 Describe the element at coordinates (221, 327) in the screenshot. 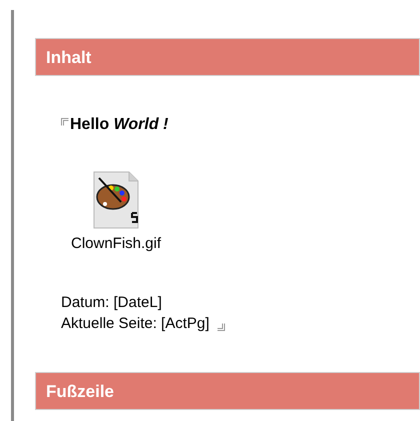

I see `end-mark-icon` at that location.